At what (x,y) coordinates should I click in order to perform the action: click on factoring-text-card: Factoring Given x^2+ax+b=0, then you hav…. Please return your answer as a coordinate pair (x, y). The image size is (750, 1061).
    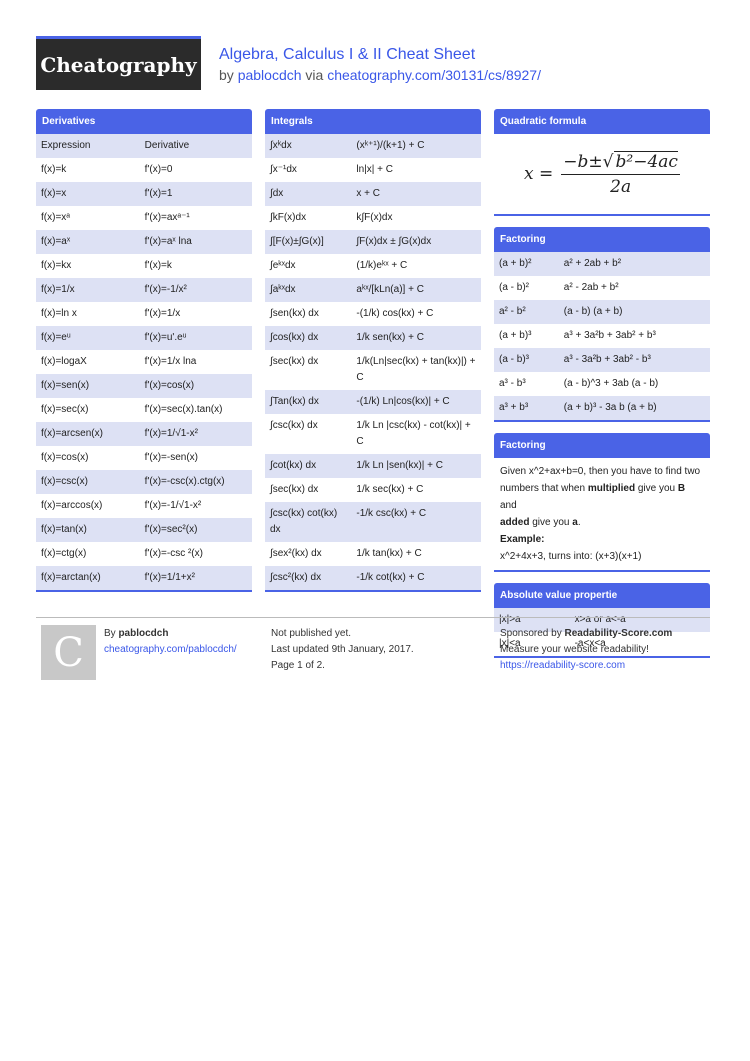
    Looking at the image, I should click on (602, 502).